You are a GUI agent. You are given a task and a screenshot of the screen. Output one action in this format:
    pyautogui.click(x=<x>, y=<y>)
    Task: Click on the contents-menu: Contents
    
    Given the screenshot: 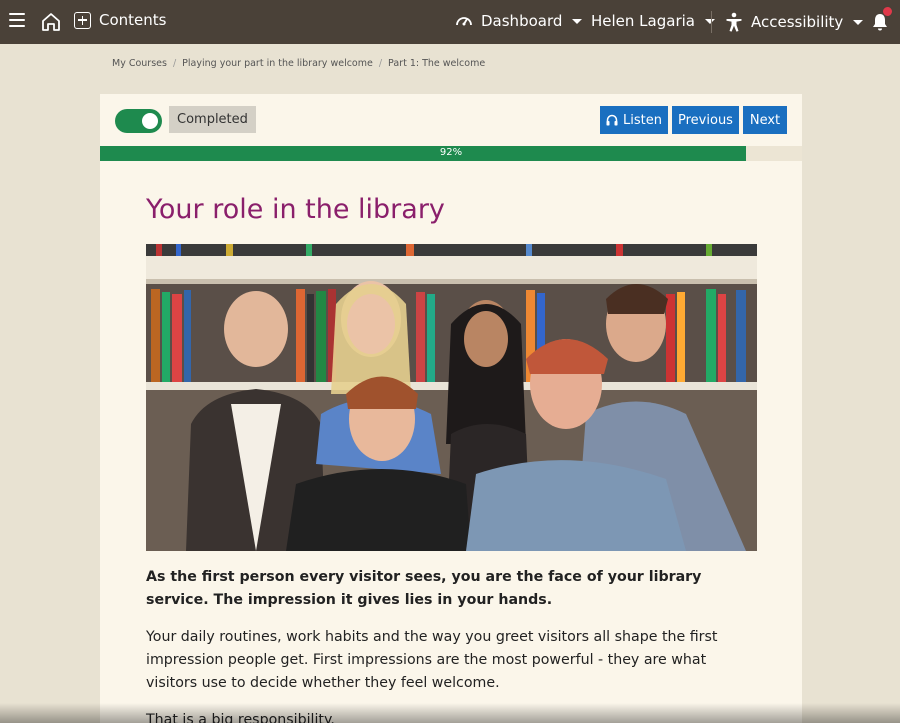 What is the action you would take?
    pyautogui.click(x=120, y=20)
    